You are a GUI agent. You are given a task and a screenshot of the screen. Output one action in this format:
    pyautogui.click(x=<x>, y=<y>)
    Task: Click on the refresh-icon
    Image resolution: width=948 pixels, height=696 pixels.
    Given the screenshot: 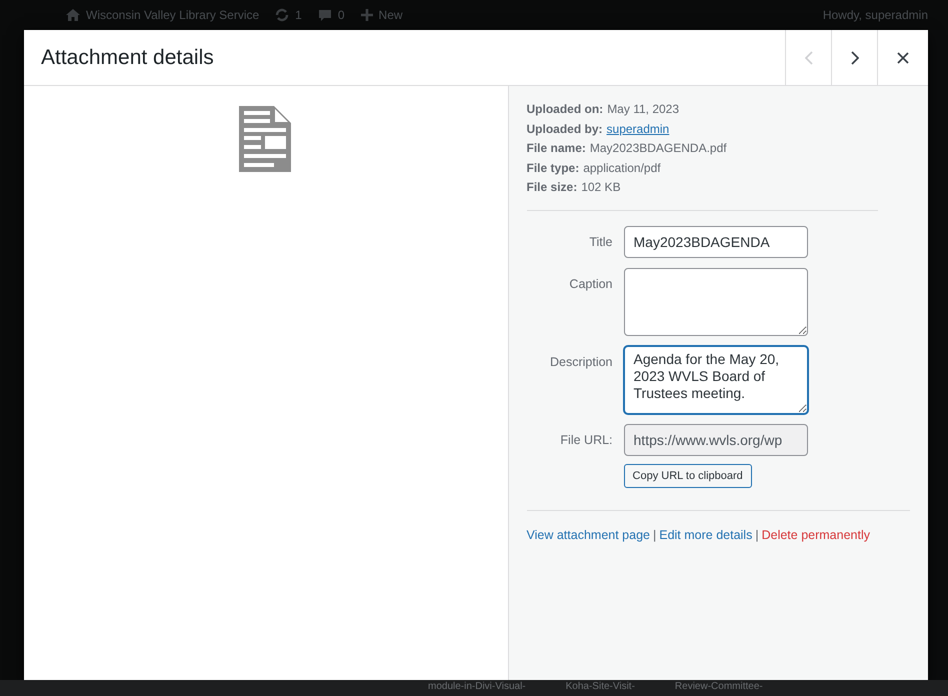 What is the action you would take?
    pyautogui.click(x=282, y=15)
    